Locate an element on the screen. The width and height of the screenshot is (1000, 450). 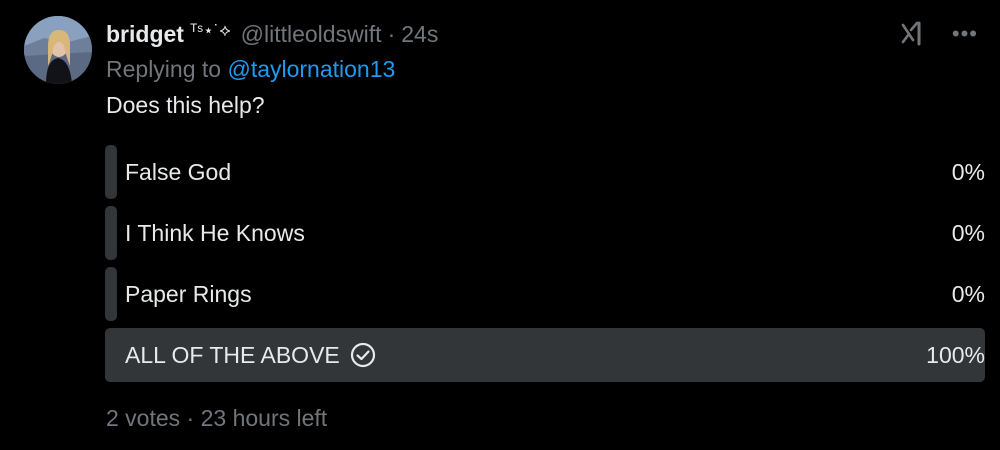
poll-option: Paper Rings 0% is located at coordinates (545, 294).